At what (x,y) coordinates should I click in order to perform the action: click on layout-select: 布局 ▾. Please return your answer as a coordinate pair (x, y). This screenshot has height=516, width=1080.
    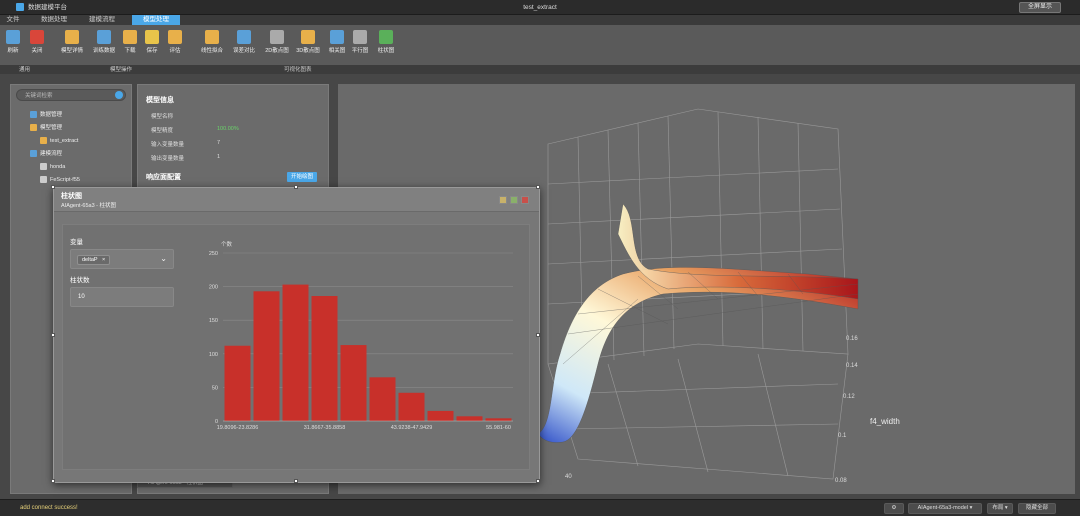
    Looking at the image, I should click on (1000, 508).